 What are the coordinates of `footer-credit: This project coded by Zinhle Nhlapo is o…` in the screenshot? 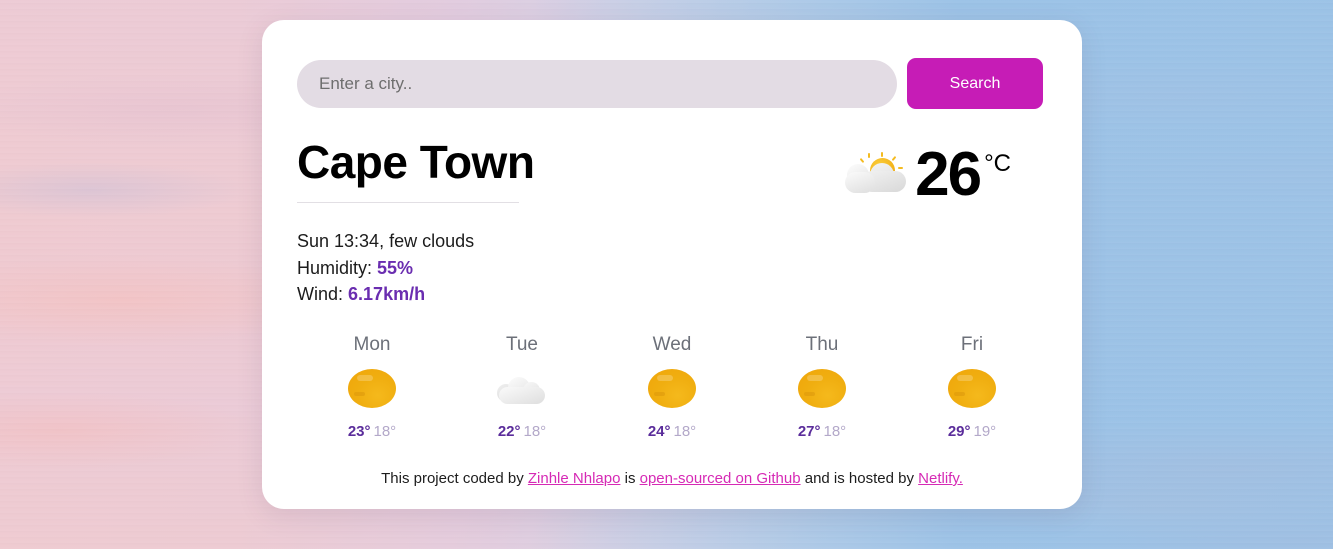 It's located at (672, 478).